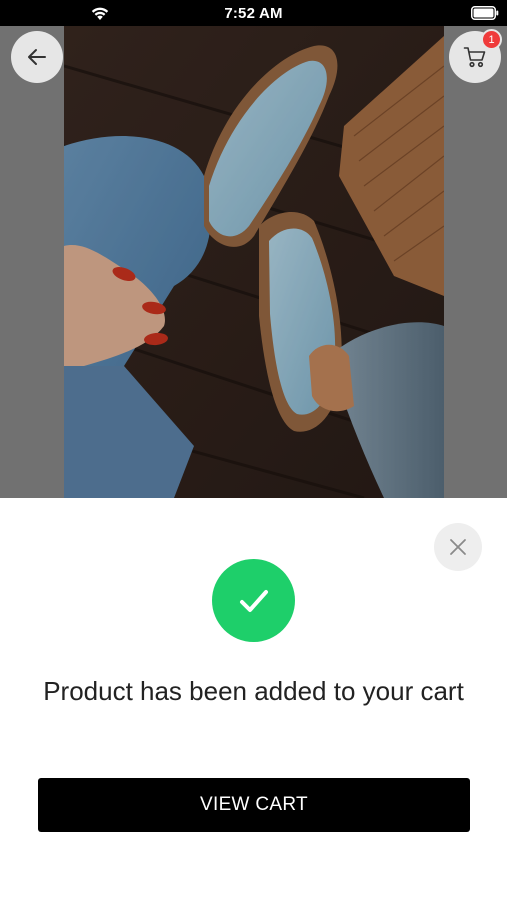  I want to click on checkmark-icon, so click(253, 600).